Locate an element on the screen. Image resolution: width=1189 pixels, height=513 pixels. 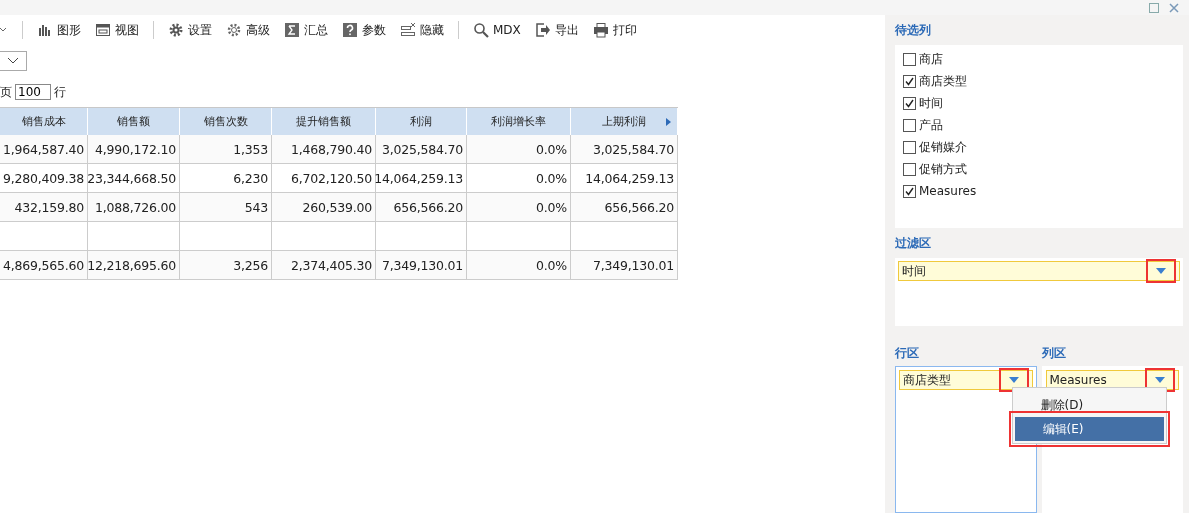
export-icon is located at coordinates (542, 30).